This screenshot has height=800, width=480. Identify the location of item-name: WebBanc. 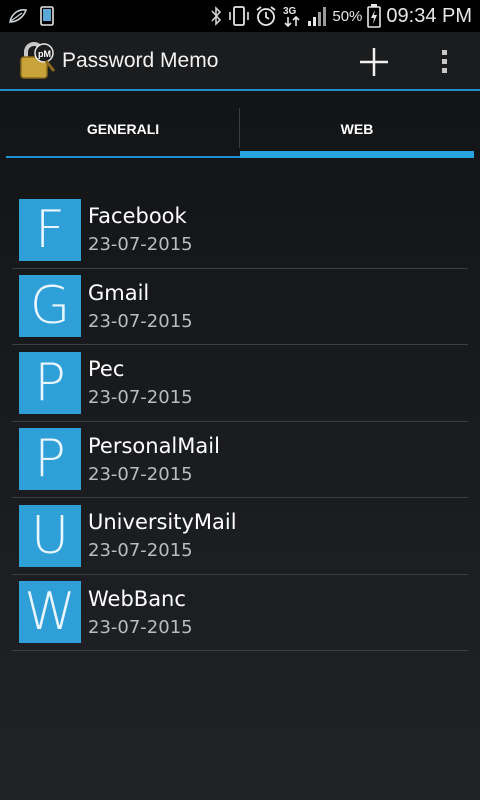
(137, 598).